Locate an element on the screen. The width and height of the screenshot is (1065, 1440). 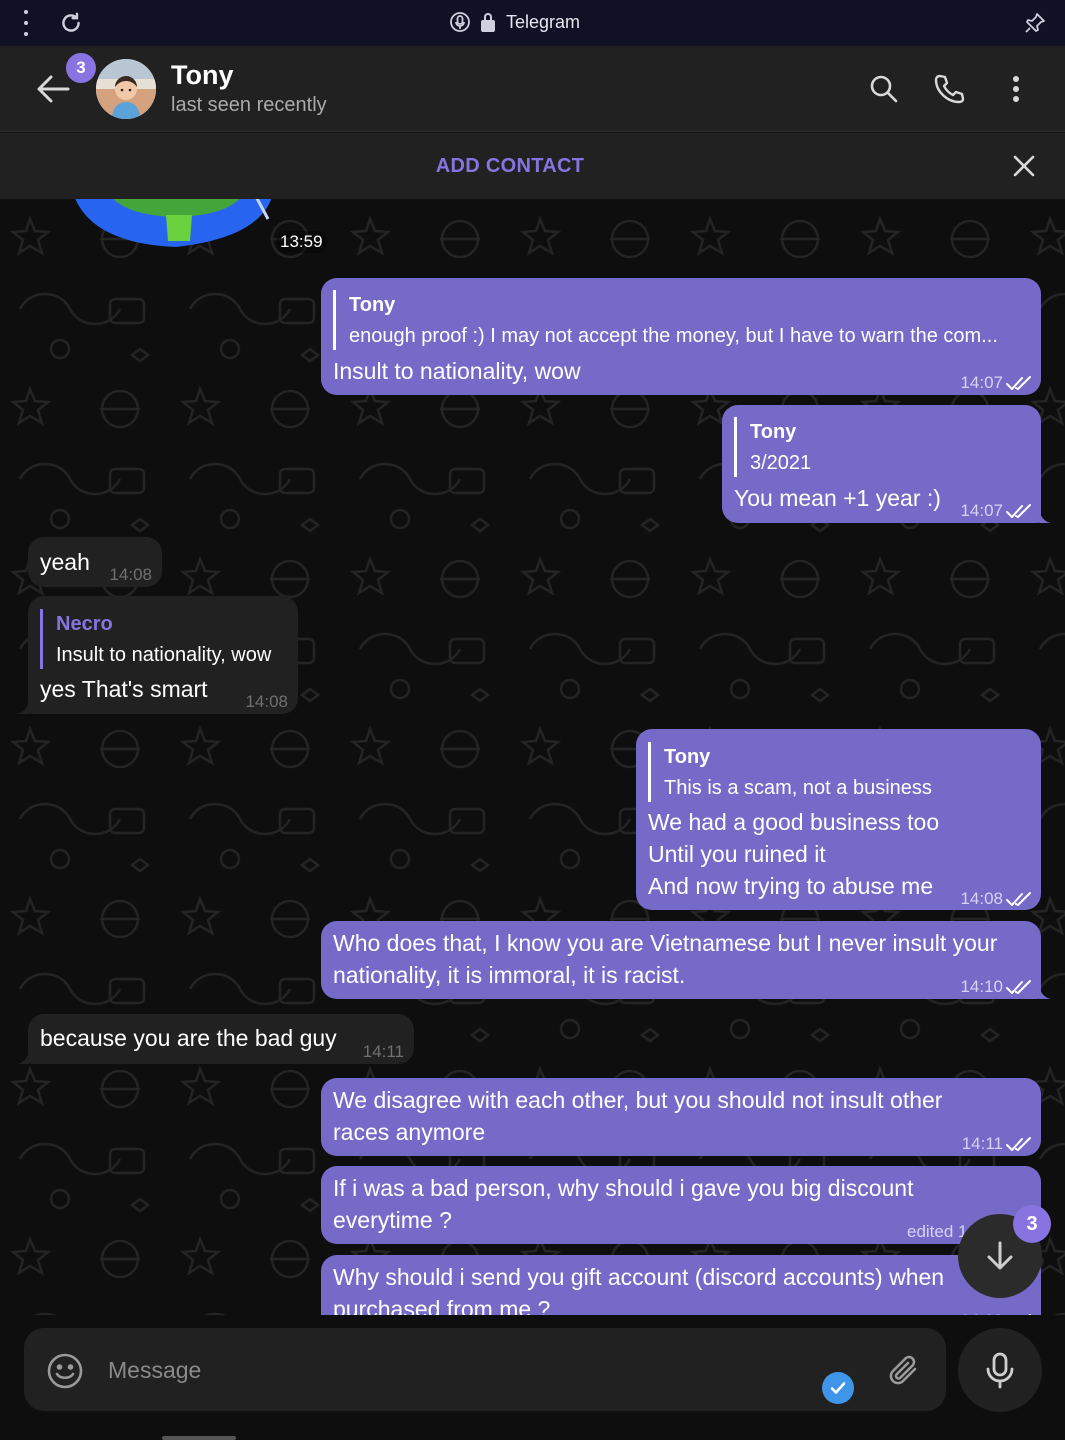
avatar is located at coordinates (126, 89).